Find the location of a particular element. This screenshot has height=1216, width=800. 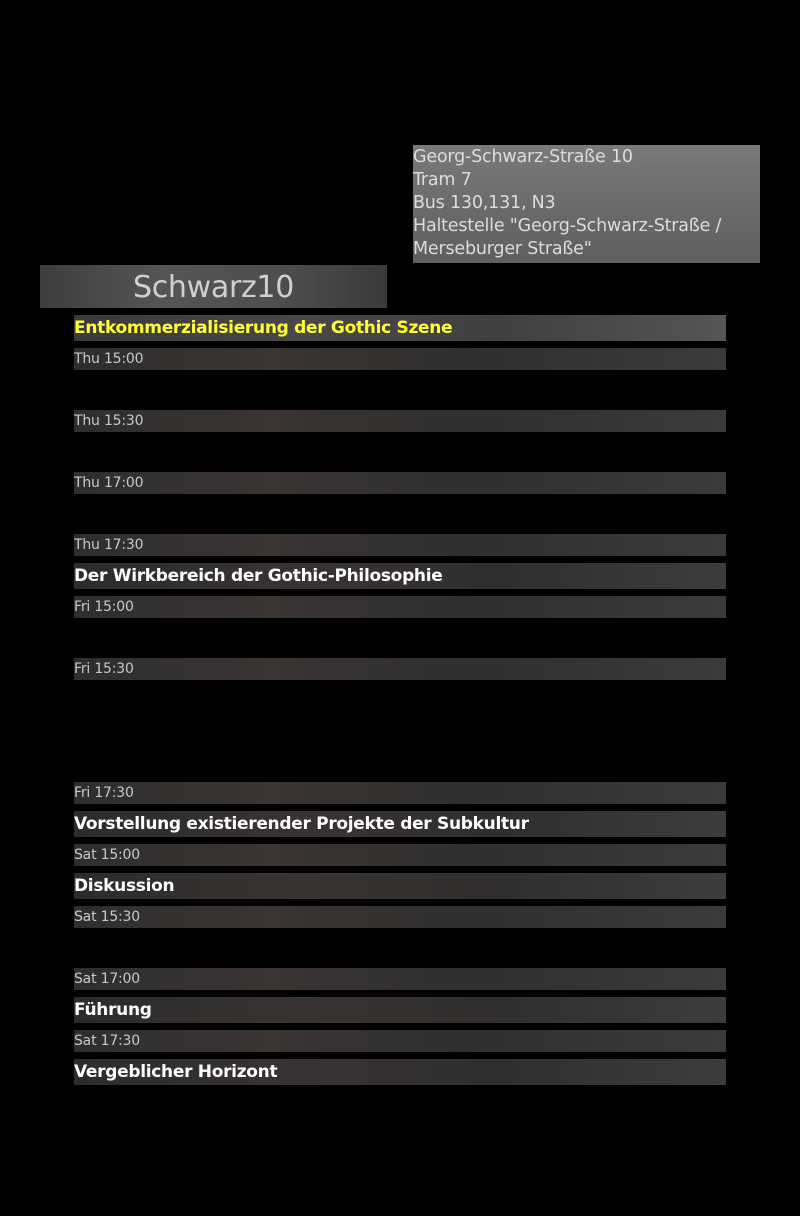

address-line-street: Georg-Schwarz-Straße 10 is located at coordinates (523, 157).